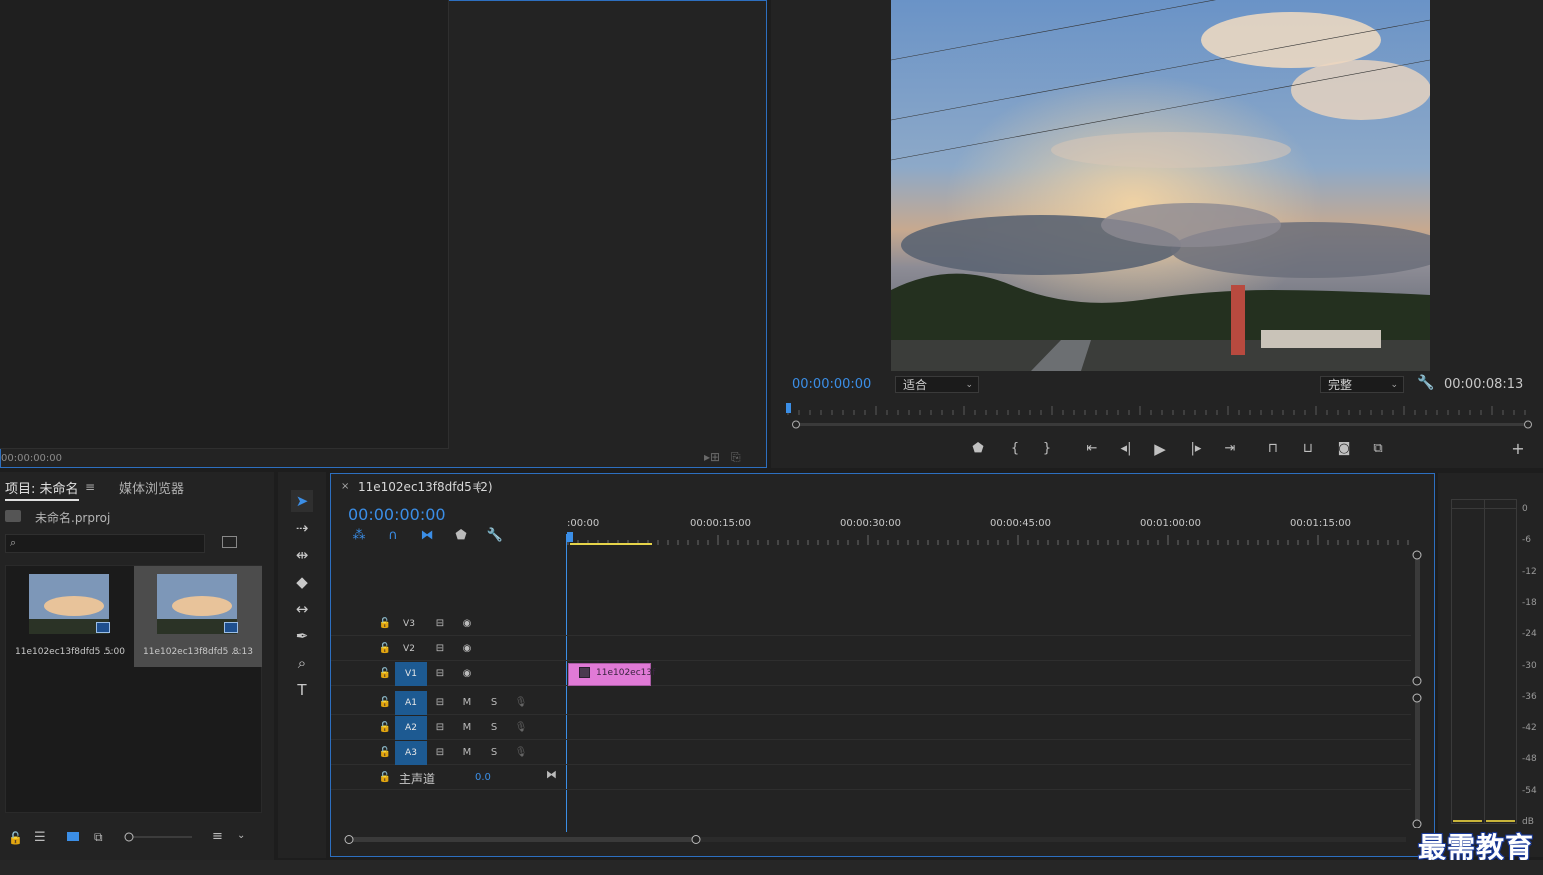  I want to click on freeform-view-icon: ⧉, so click(98, 837).